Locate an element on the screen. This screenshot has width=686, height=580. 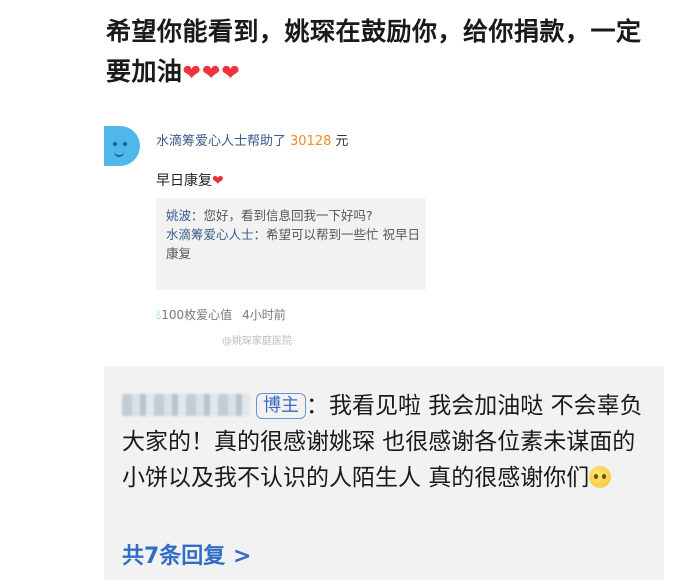
donor-avatar-icon is located at coordinates (122, 146).